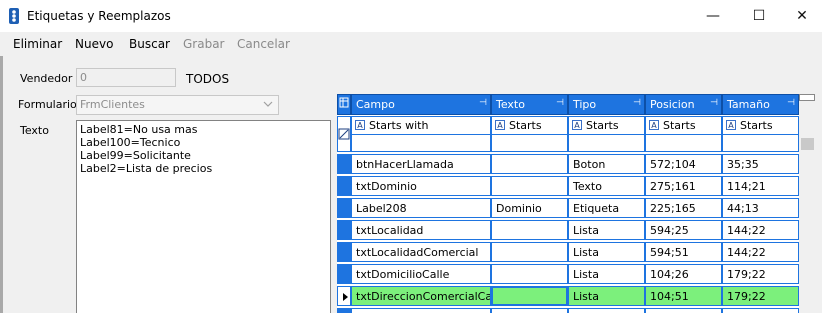 Image resolution: width=822 pixels, height=313 pixels. Describe the element at coordinates (94, 44) in the screenshot. I see `menu-nuevo: Nuevo` at that location.